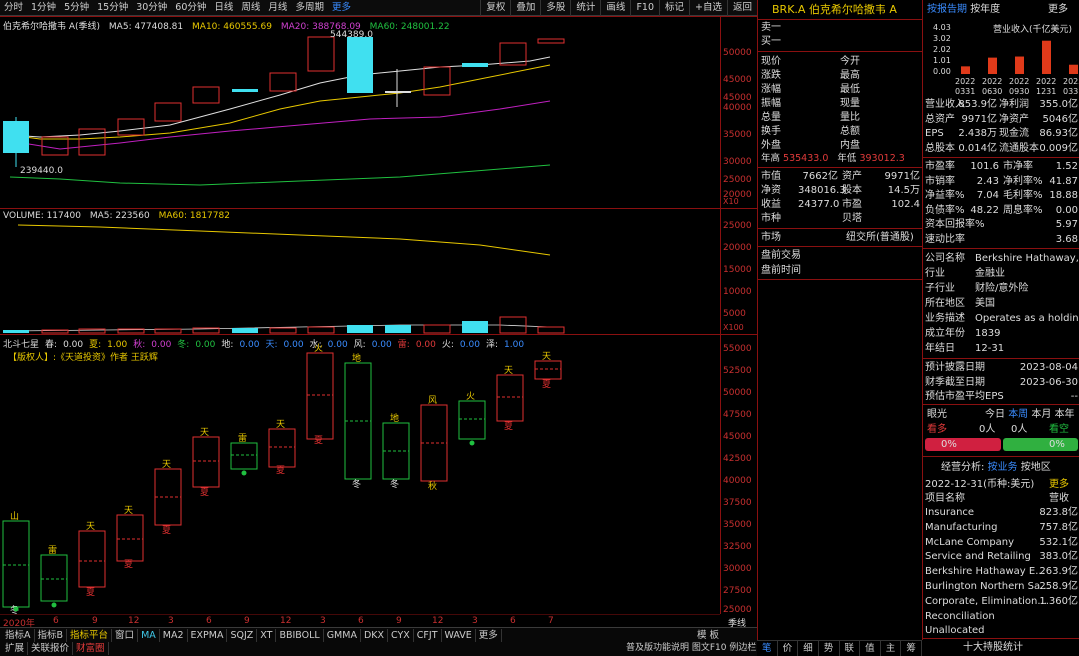 The image size is (1079, 656). What do you see at coordinates (401, 635) in the screenshot?
I see `tab-cyx: CYX` at bounding box center [401, 635].